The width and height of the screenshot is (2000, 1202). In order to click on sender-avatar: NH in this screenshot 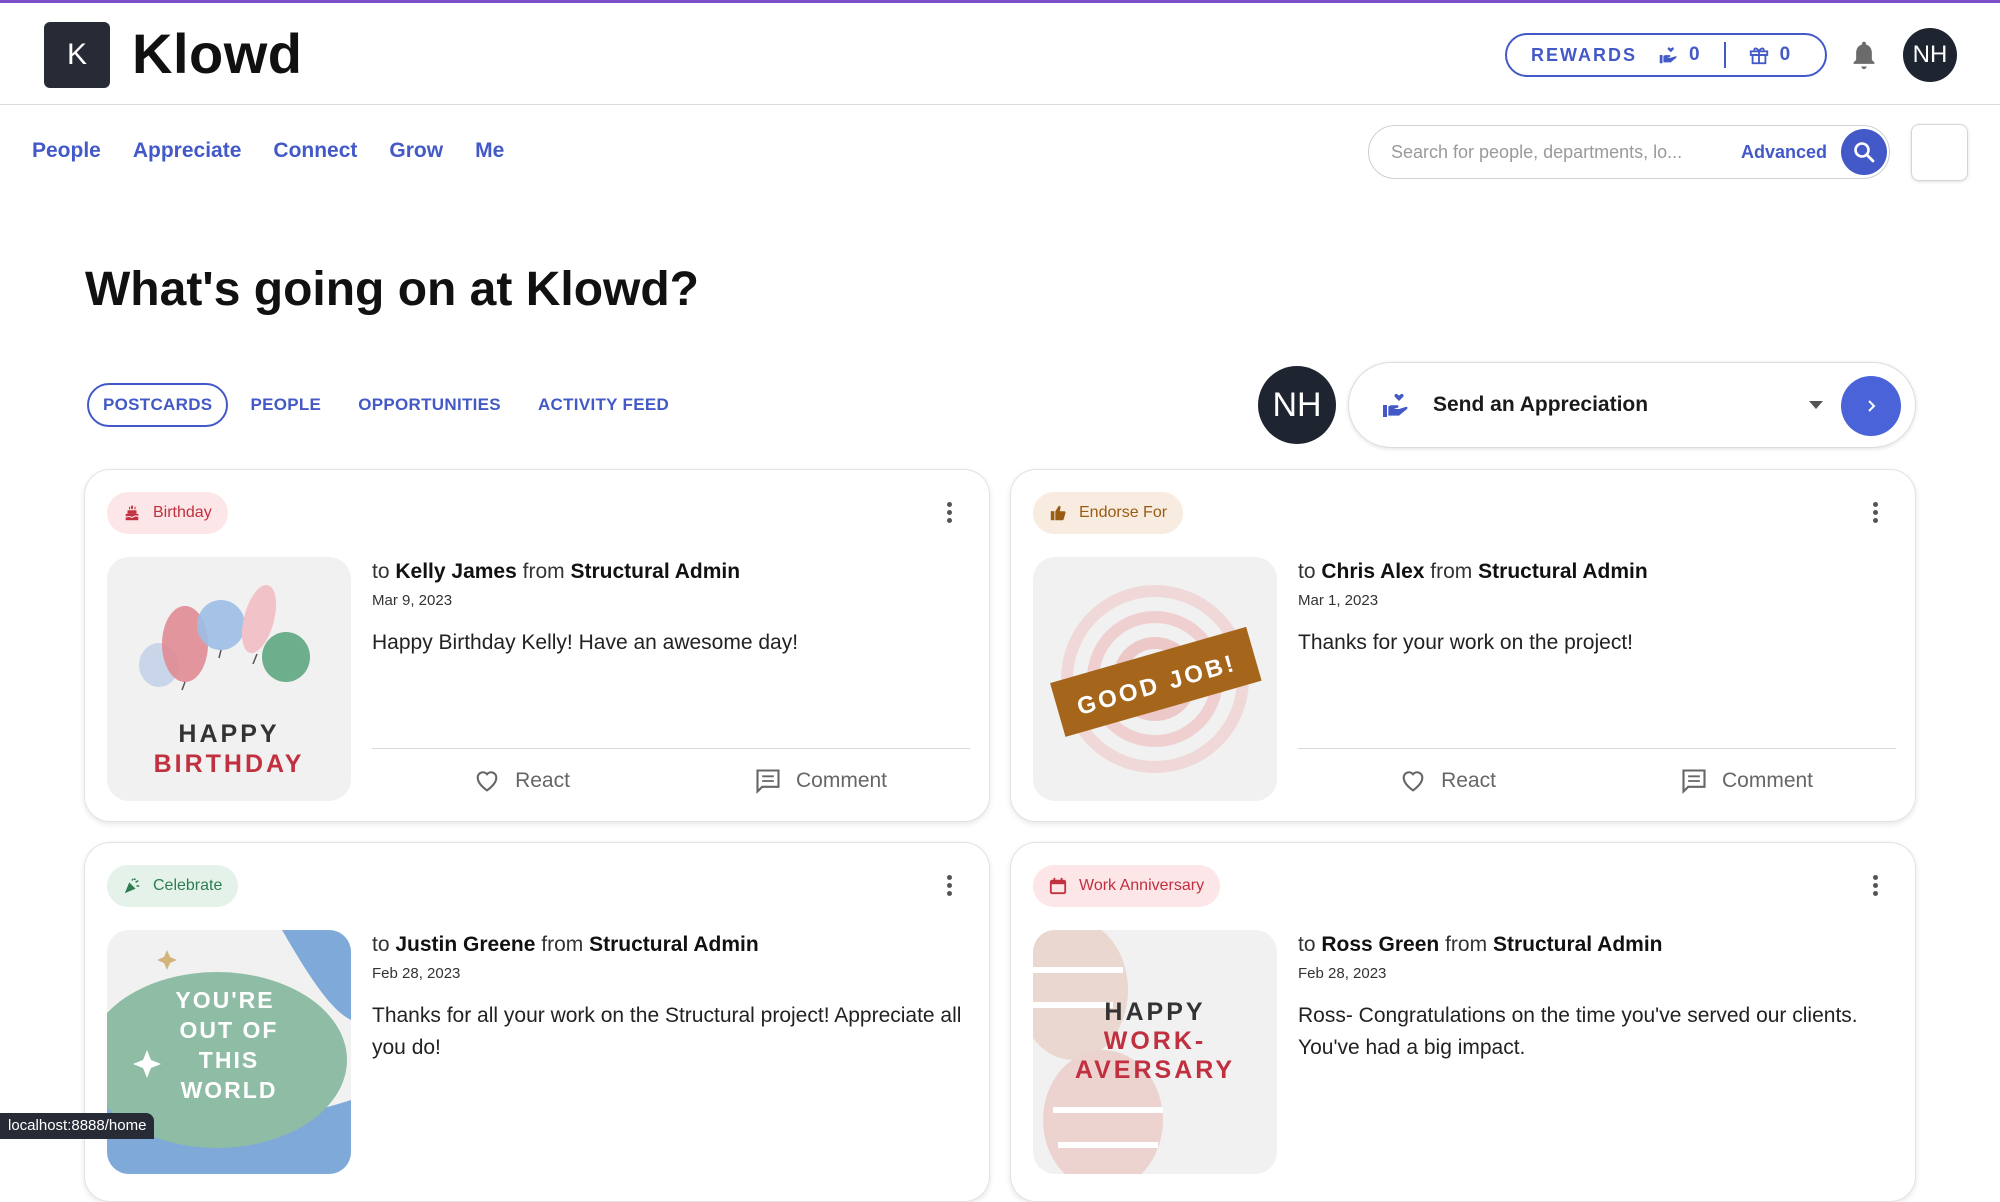, I will do `click(1297, 405)`.